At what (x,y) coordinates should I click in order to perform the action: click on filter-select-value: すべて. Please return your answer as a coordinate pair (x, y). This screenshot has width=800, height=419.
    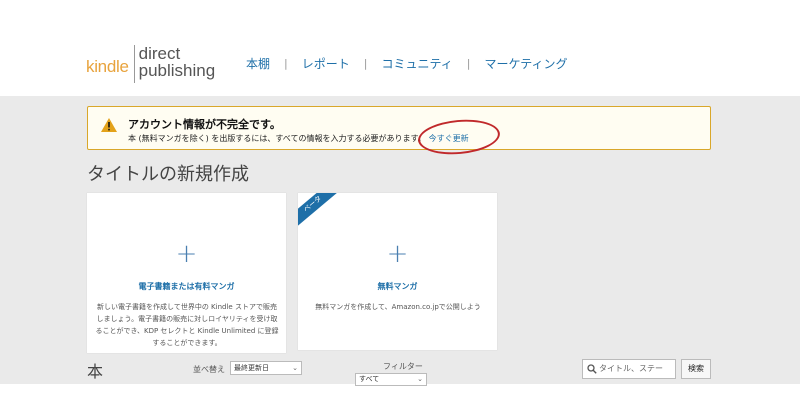
    Looking at the image, I should click on (369, 379).